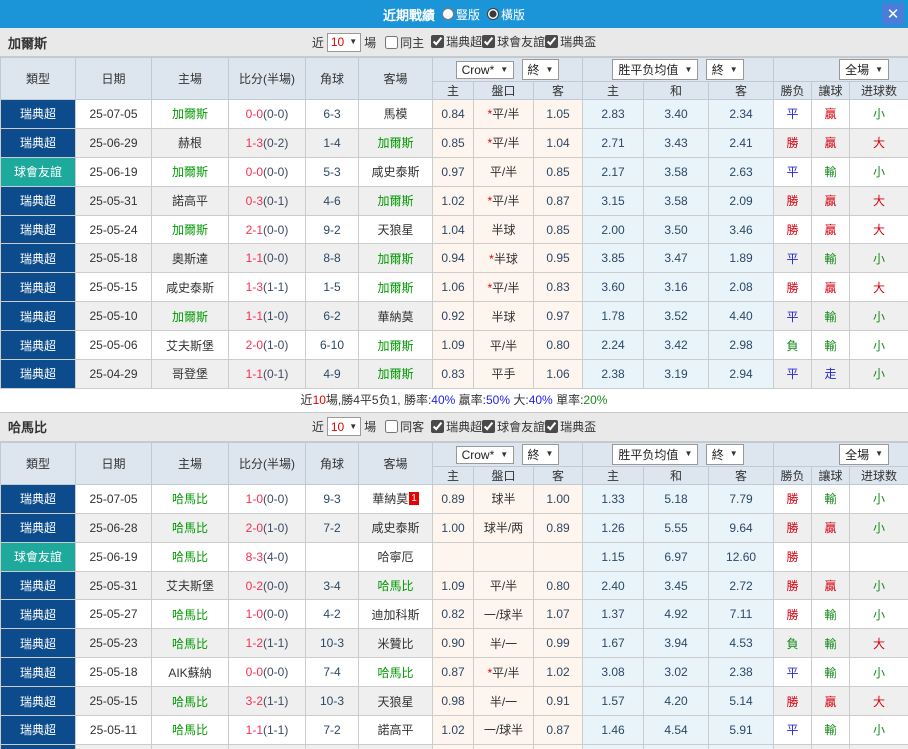 The image size is (908, 749). Describe the element at coordinates (332, 229) in the screenshot. I see `corner-cell: 9-2` at that location.